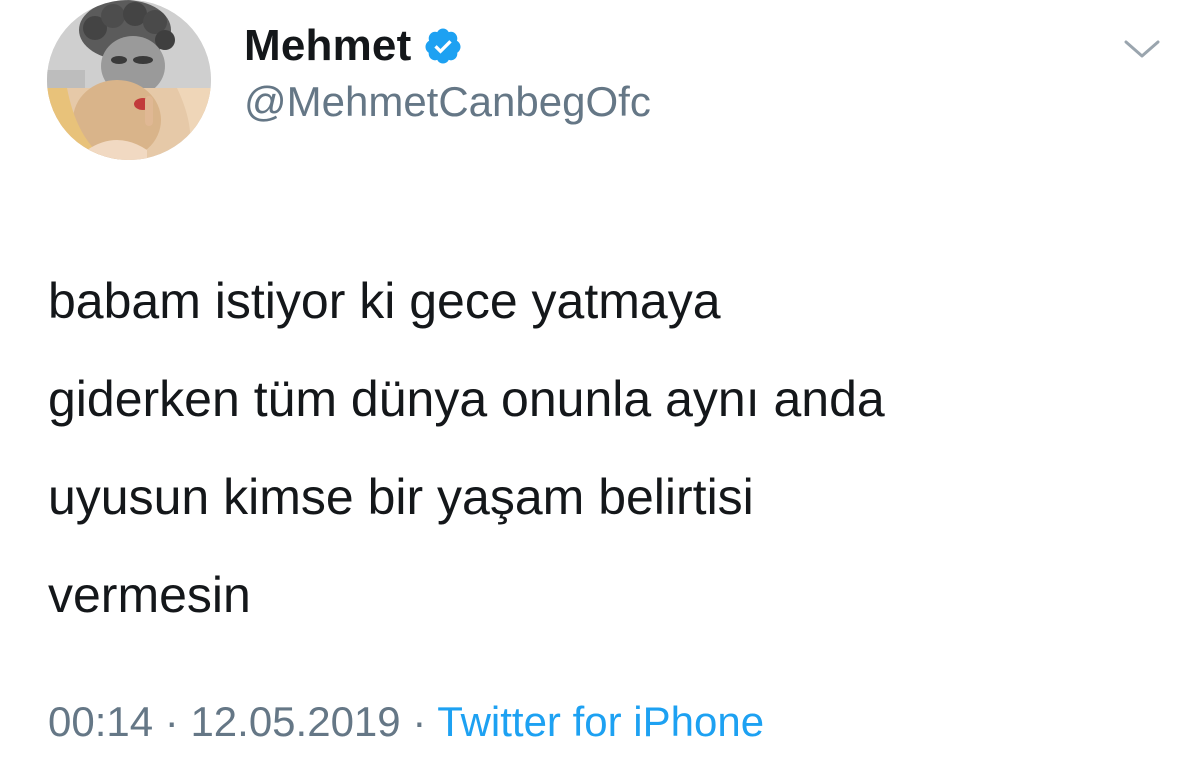 The width and height of the screenshot is (1200, 776). Describe the element at coordinates (295, 721) in the screenshot. I see `tweet-date: 12.05.2019` at that location.